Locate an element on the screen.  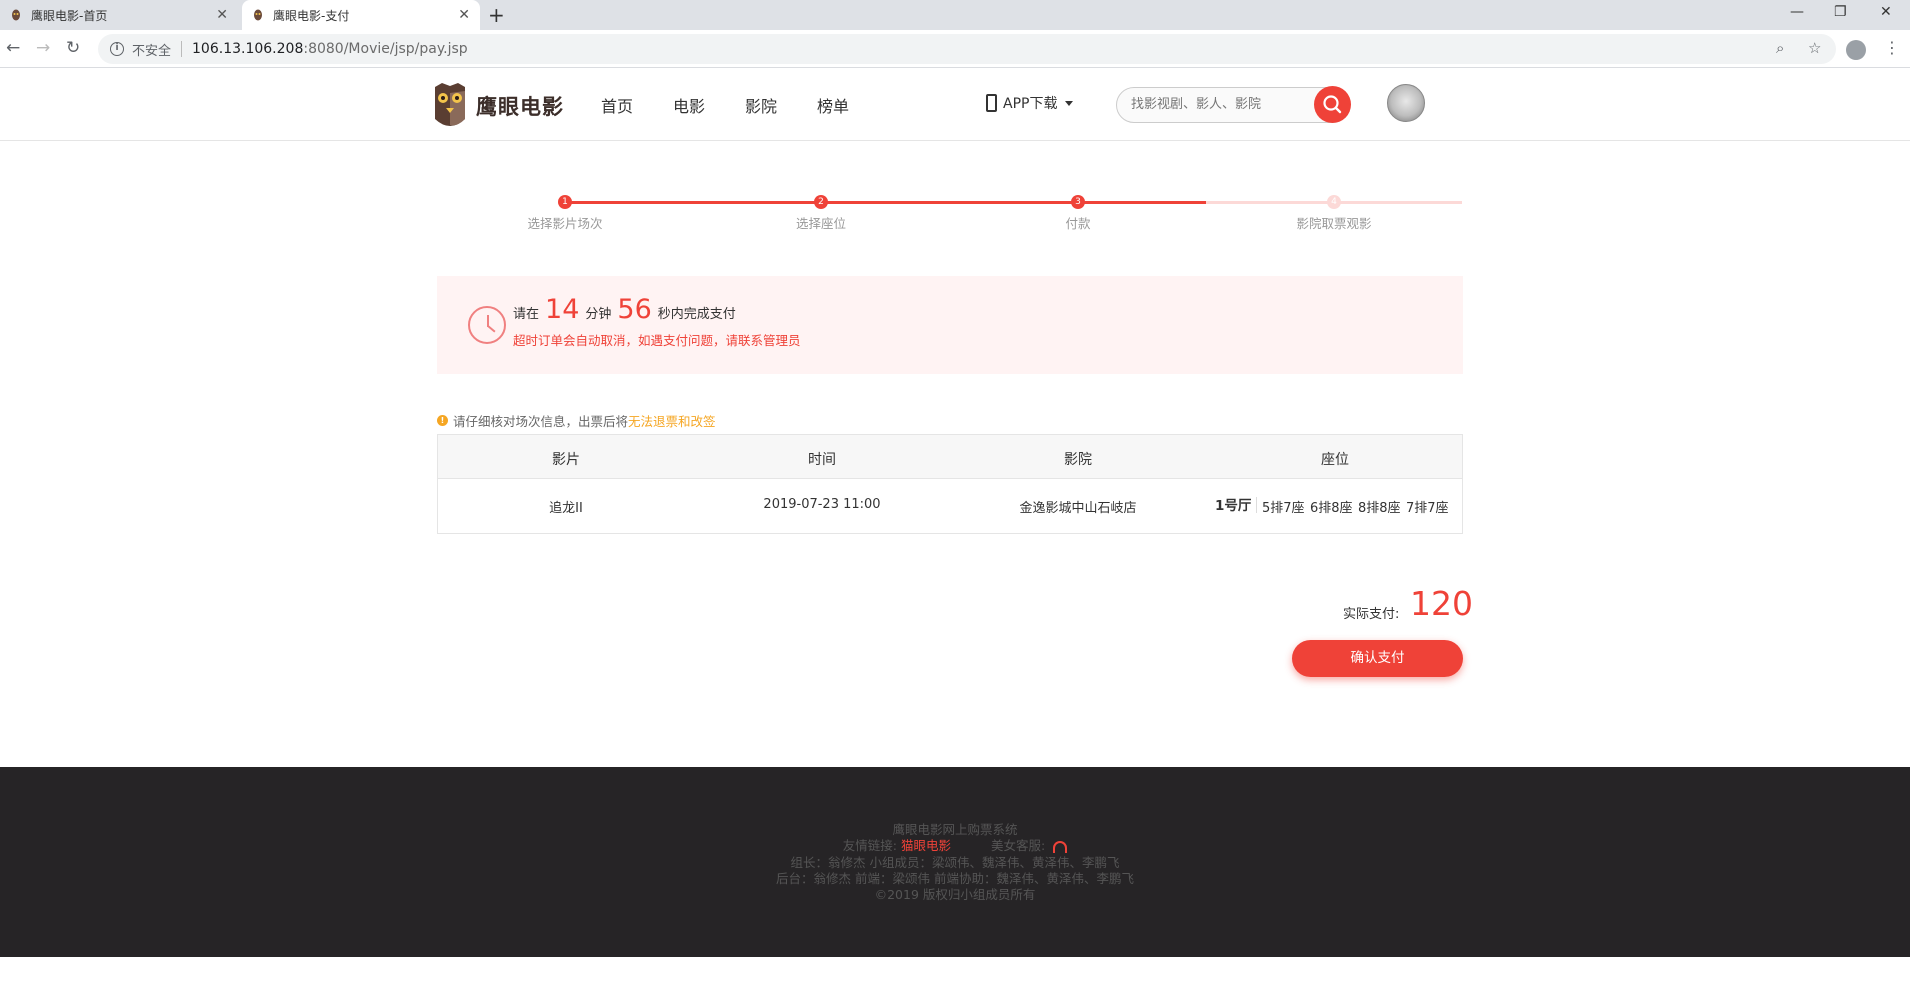
search-button is located at coordinates (1332, 104).